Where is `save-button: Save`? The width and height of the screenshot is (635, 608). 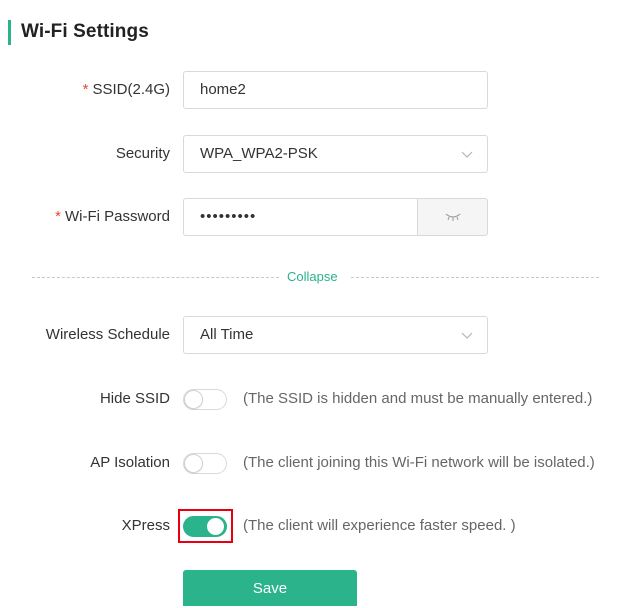 save-button: Save is located at coordinates (270, 588).